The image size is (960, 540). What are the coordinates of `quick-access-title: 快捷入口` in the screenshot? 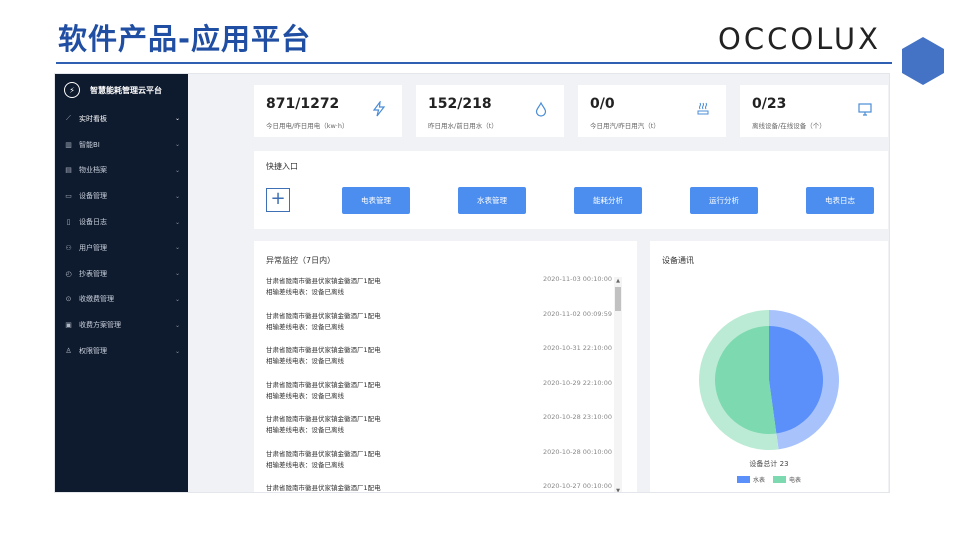 It's located at (282, 166).